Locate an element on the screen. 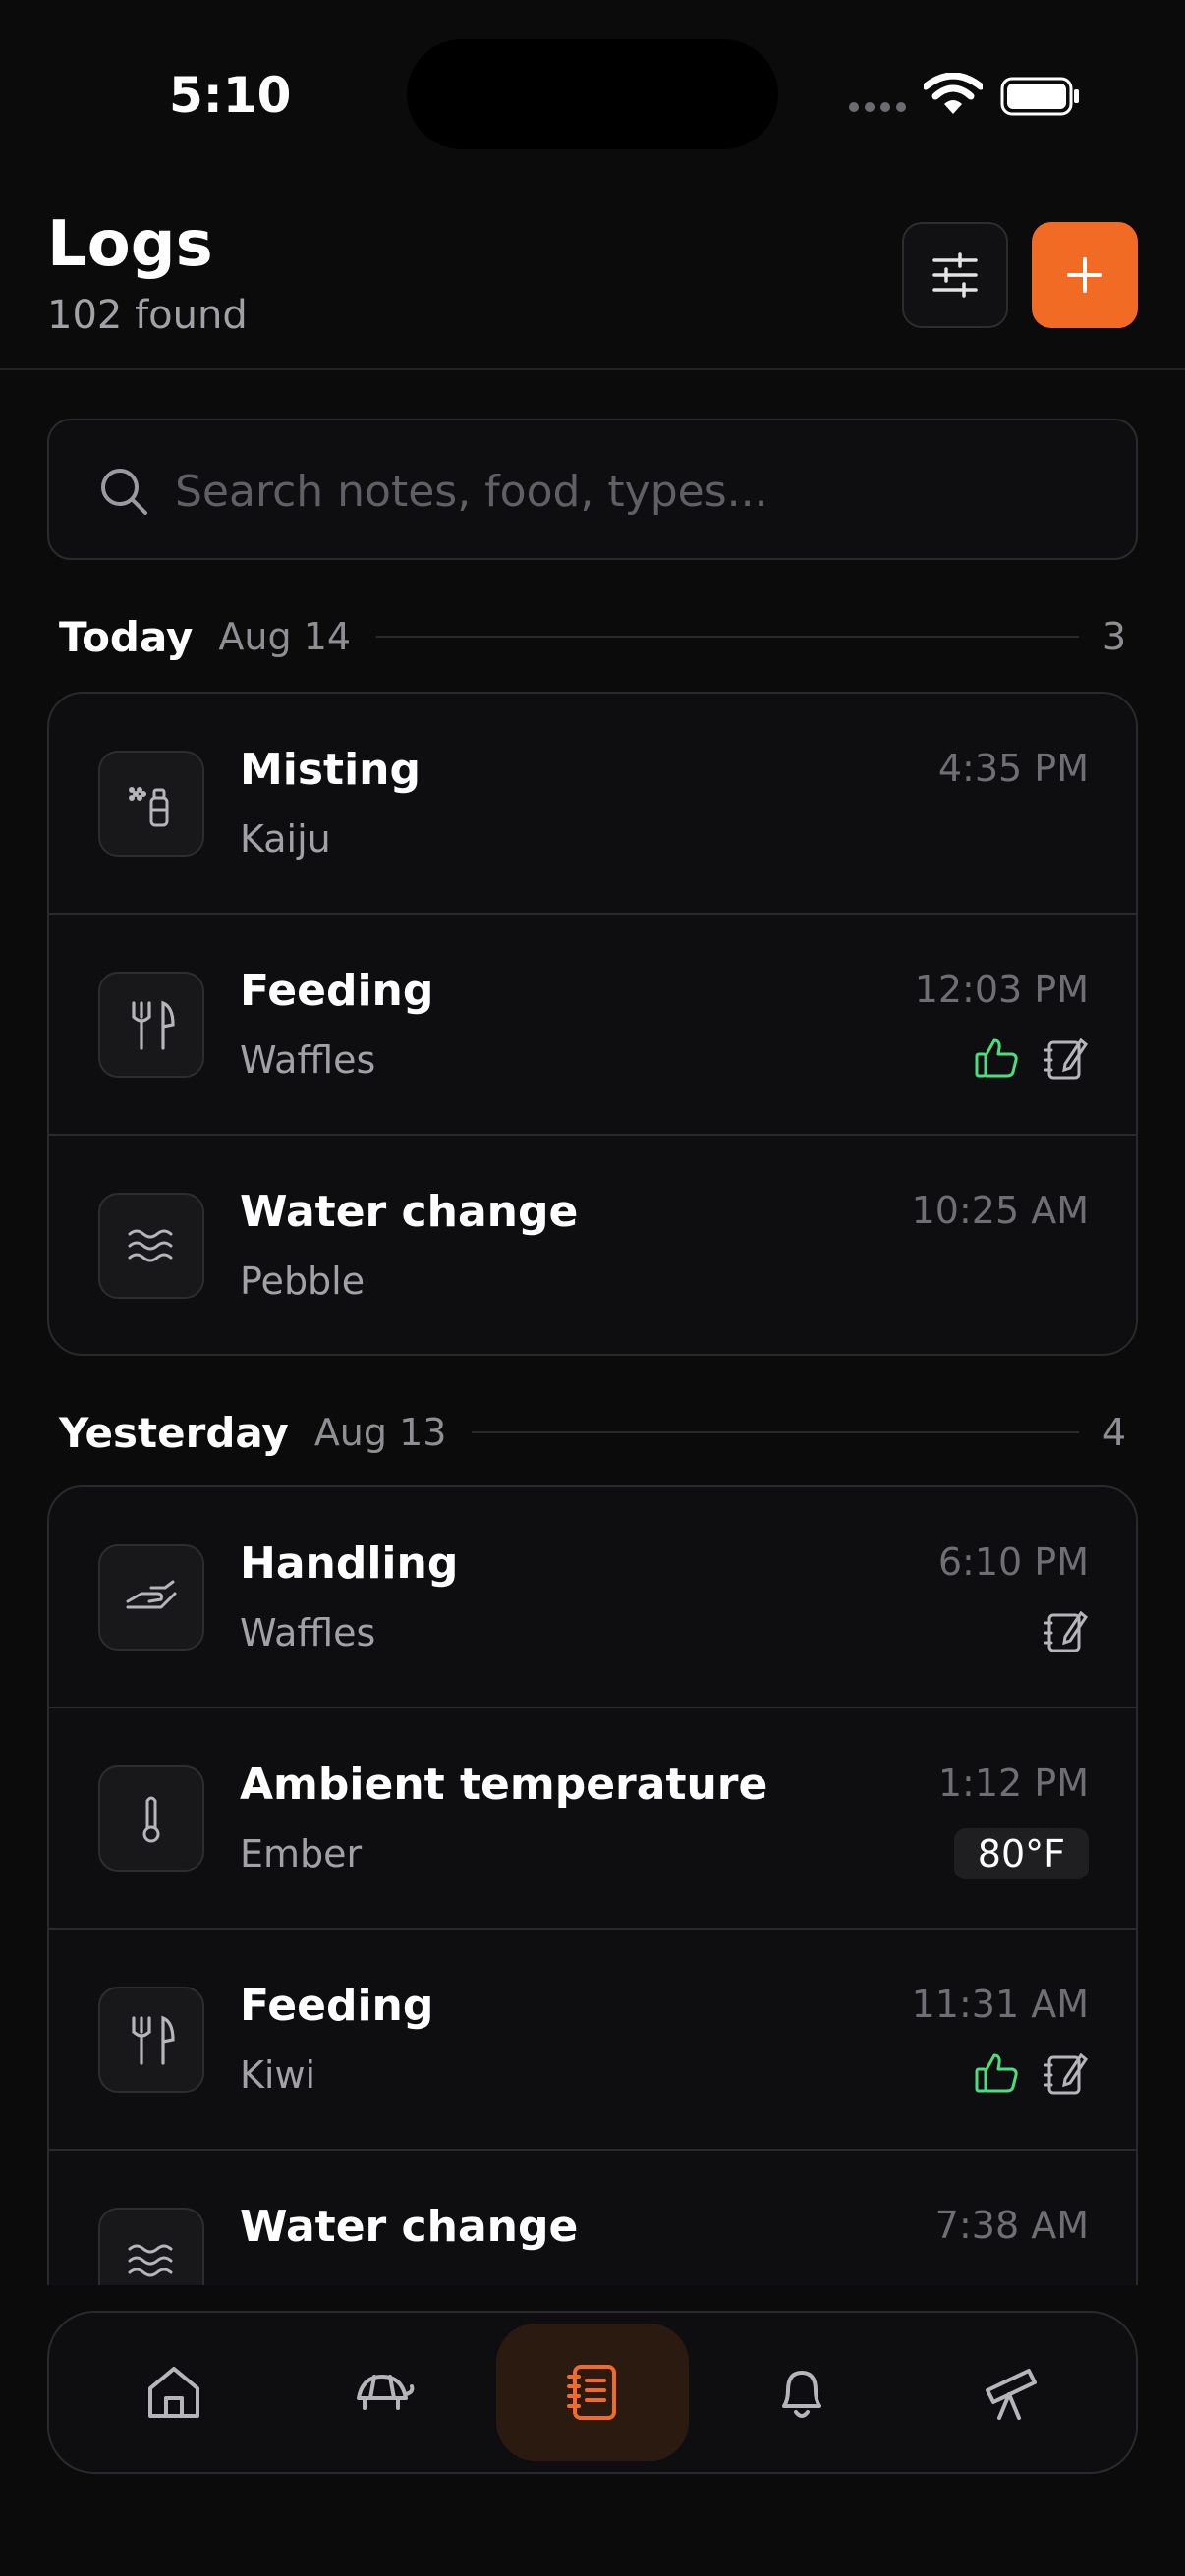  page-header: Logs 102 found is located at coordinates (592, 278).